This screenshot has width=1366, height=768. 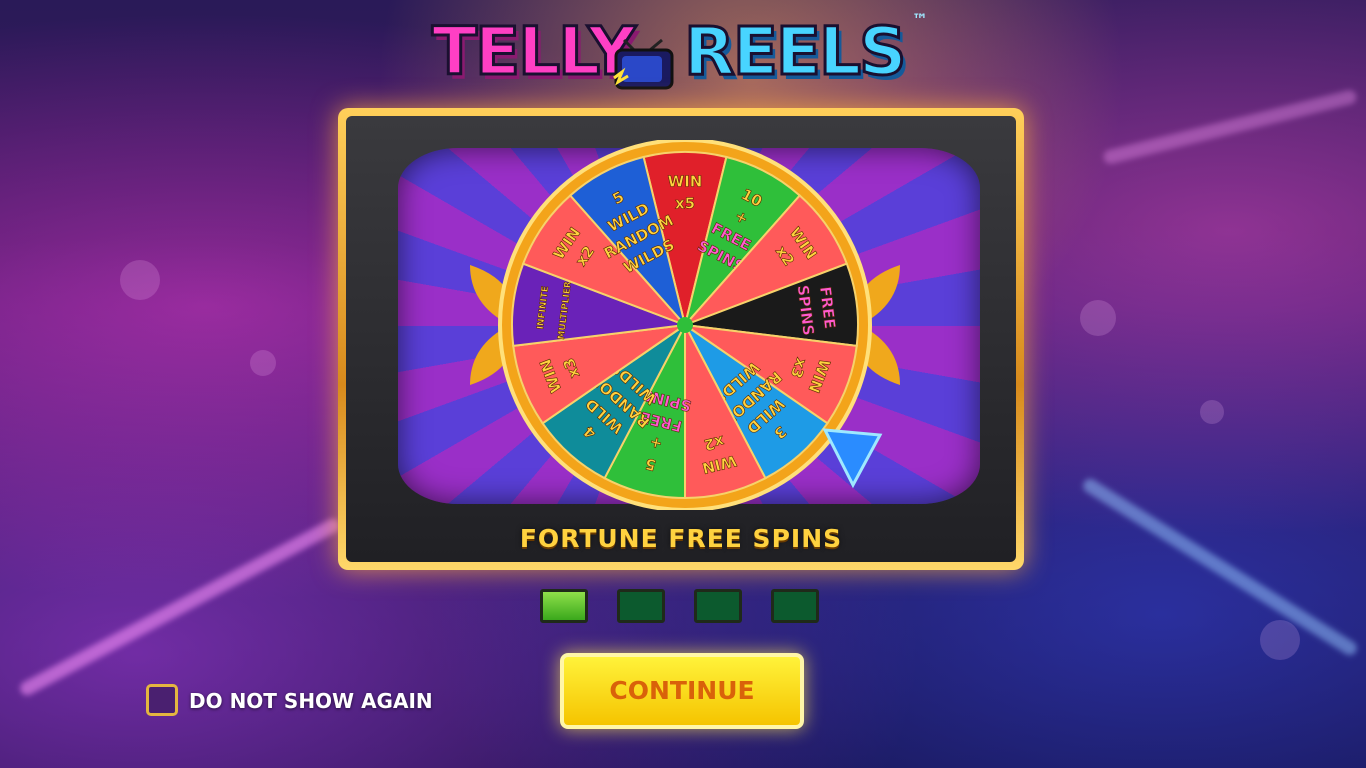 What do you see at coordinates (534, 52) in the screenshot?
I see `logo-word-telly: TELLY` at bounding box center [534, 52].